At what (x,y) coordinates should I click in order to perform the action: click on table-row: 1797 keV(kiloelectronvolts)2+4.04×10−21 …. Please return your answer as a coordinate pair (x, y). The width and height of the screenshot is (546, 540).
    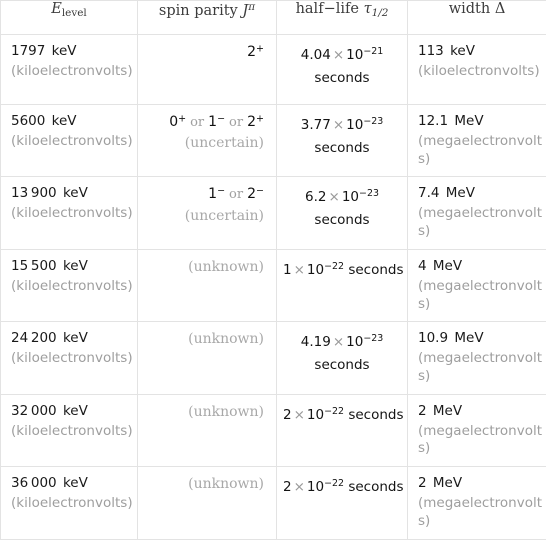
    Looking at the image, I should click on (273, 70).